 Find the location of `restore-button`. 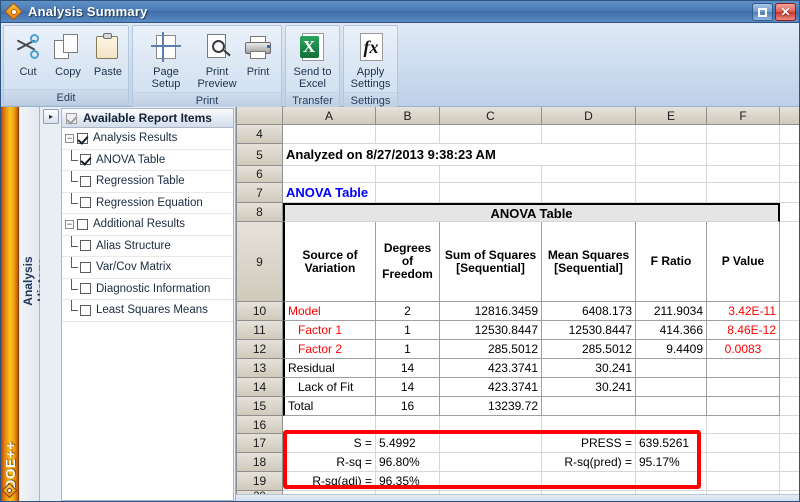

restore-button is located at coordinates (762, 12).